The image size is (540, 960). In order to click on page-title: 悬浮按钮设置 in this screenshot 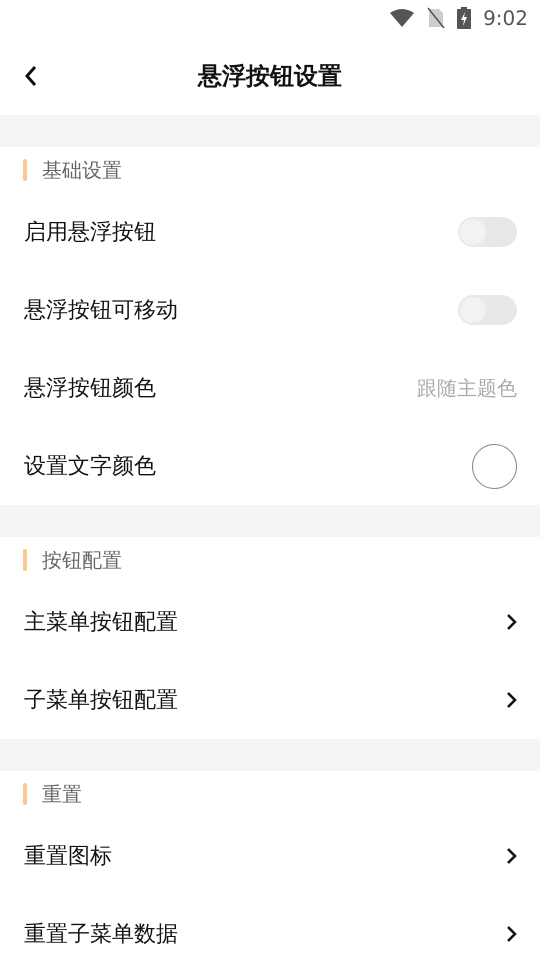, I will do `click(270, 76)`.